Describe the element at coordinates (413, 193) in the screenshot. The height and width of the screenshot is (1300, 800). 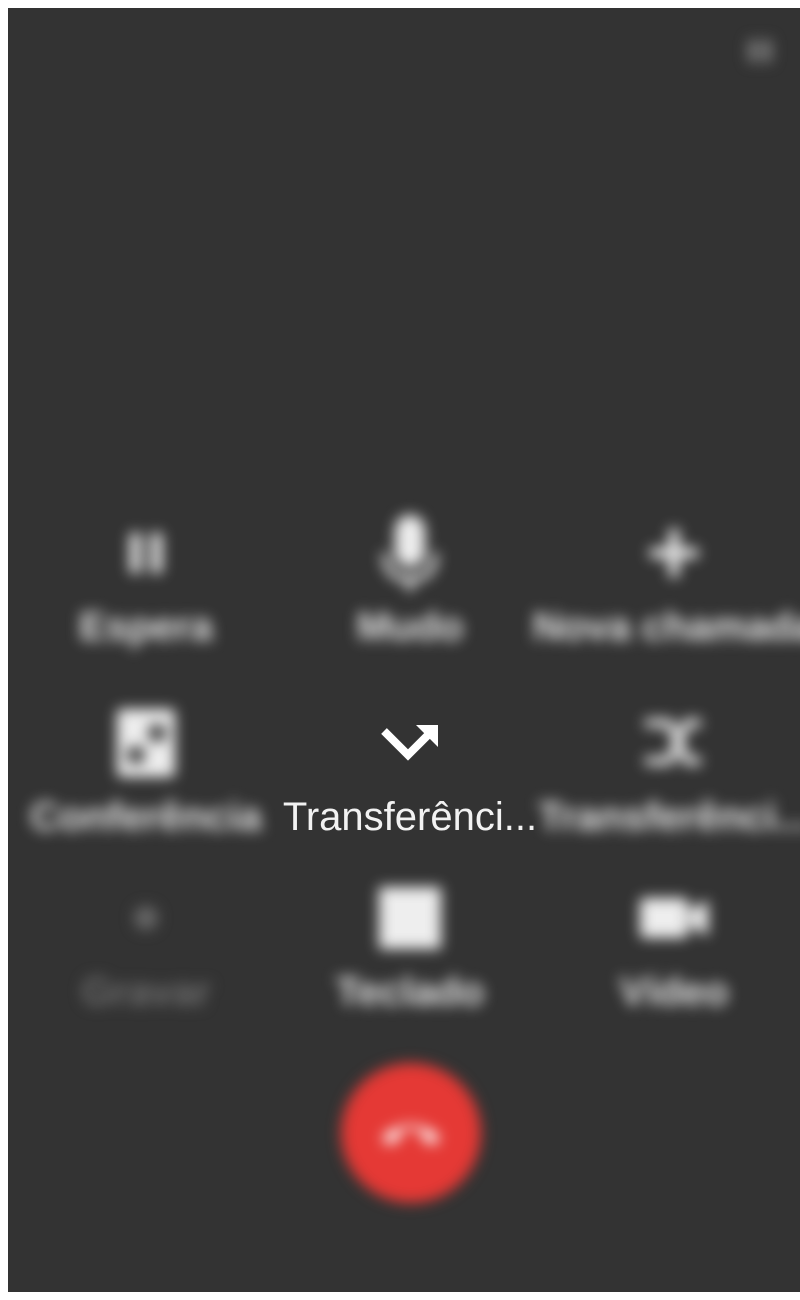
I see `caller-name` at that location.